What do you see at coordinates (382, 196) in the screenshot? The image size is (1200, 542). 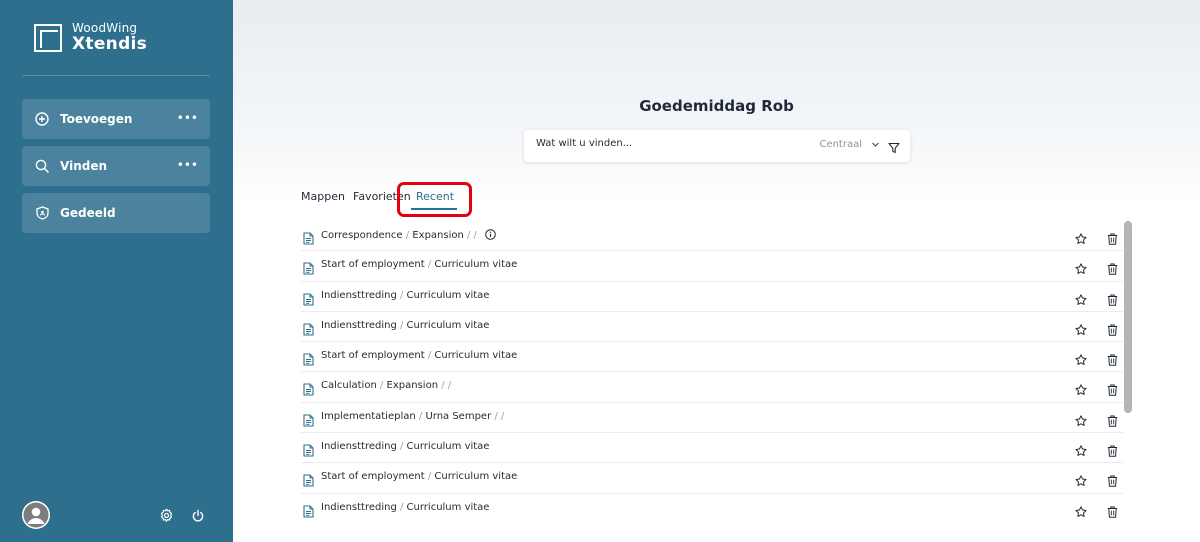 I see `tab-favorieten: Favorieten` at bounding box center [382, 196].